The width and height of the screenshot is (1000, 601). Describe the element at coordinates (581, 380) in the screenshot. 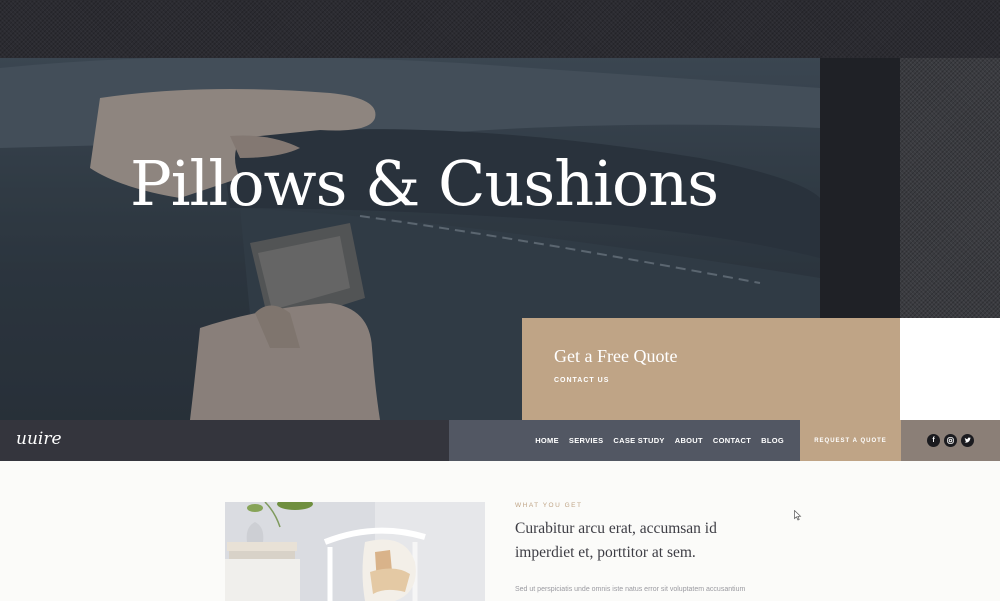

I see `contact-us-link: CONTACT US` at that location.